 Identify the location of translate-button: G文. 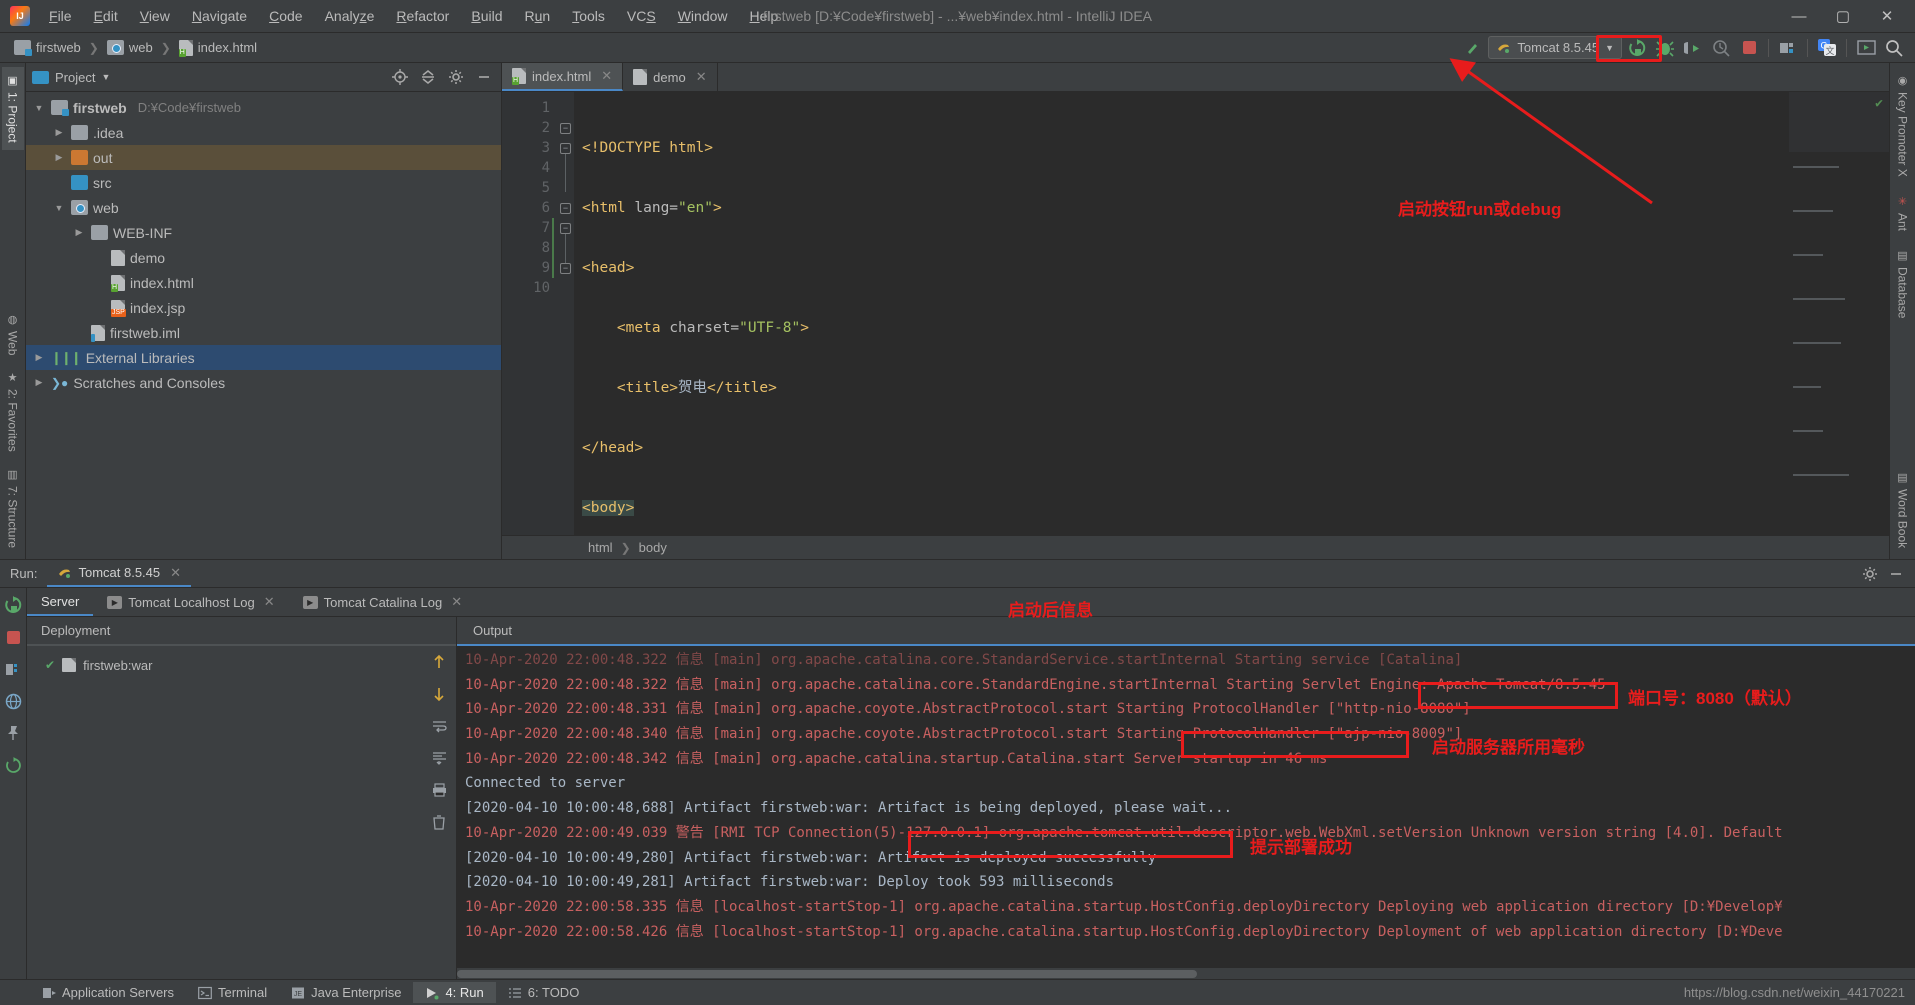
(1827, 48).